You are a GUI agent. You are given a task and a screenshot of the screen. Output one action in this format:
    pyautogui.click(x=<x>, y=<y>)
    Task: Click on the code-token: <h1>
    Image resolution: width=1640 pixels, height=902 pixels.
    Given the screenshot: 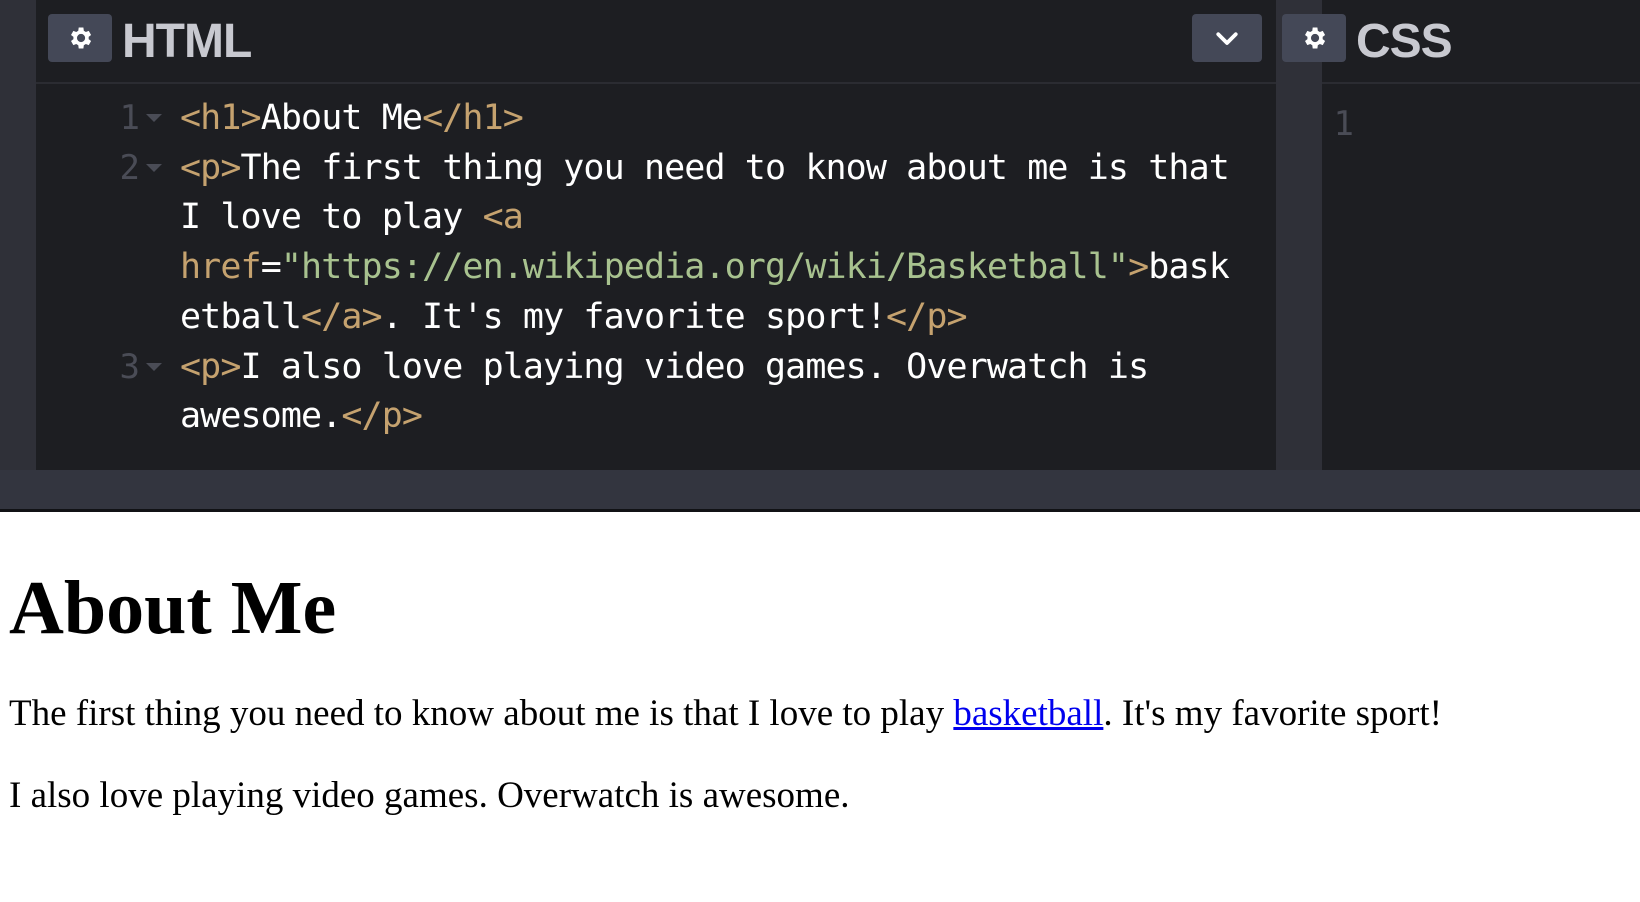 What is the action you would take?
    pyautogui.click(x=221, y=118)
    